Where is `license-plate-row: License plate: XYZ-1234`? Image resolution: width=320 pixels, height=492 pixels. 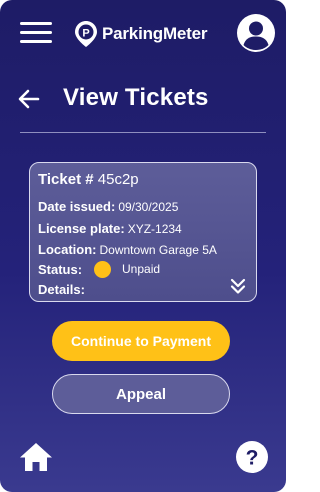
license-plate-row: License plate: XYZ-1234 is located at coordinates (110, 228).